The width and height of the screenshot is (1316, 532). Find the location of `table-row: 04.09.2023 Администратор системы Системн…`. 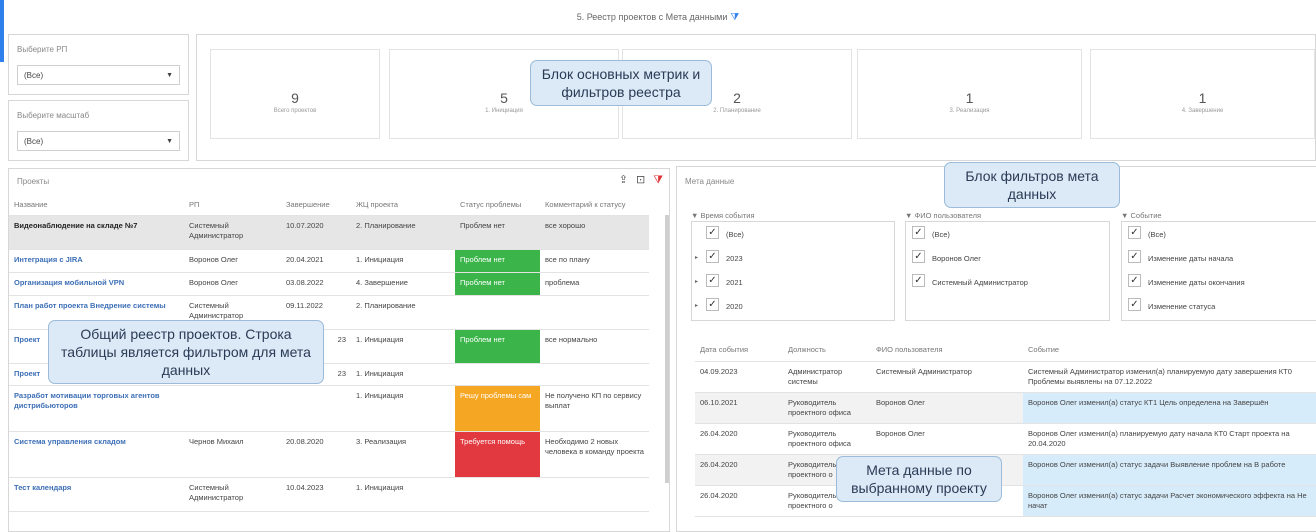

table-row: 04.09.2023 Администратор системы Системн… is located at coordinates (1005, 377).